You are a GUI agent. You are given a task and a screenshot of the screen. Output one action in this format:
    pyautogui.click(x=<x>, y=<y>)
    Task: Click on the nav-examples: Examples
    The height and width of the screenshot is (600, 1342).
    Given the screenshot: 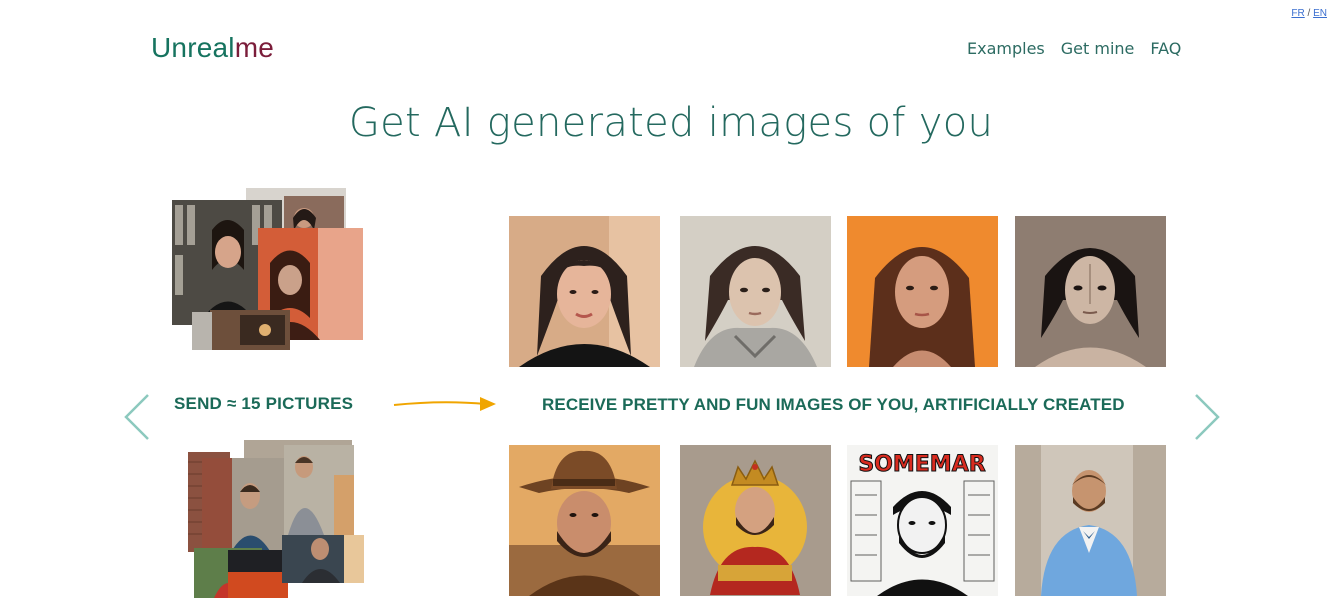 What is the action you would take?
    pyautogui.click(x=1006, y=48)
    